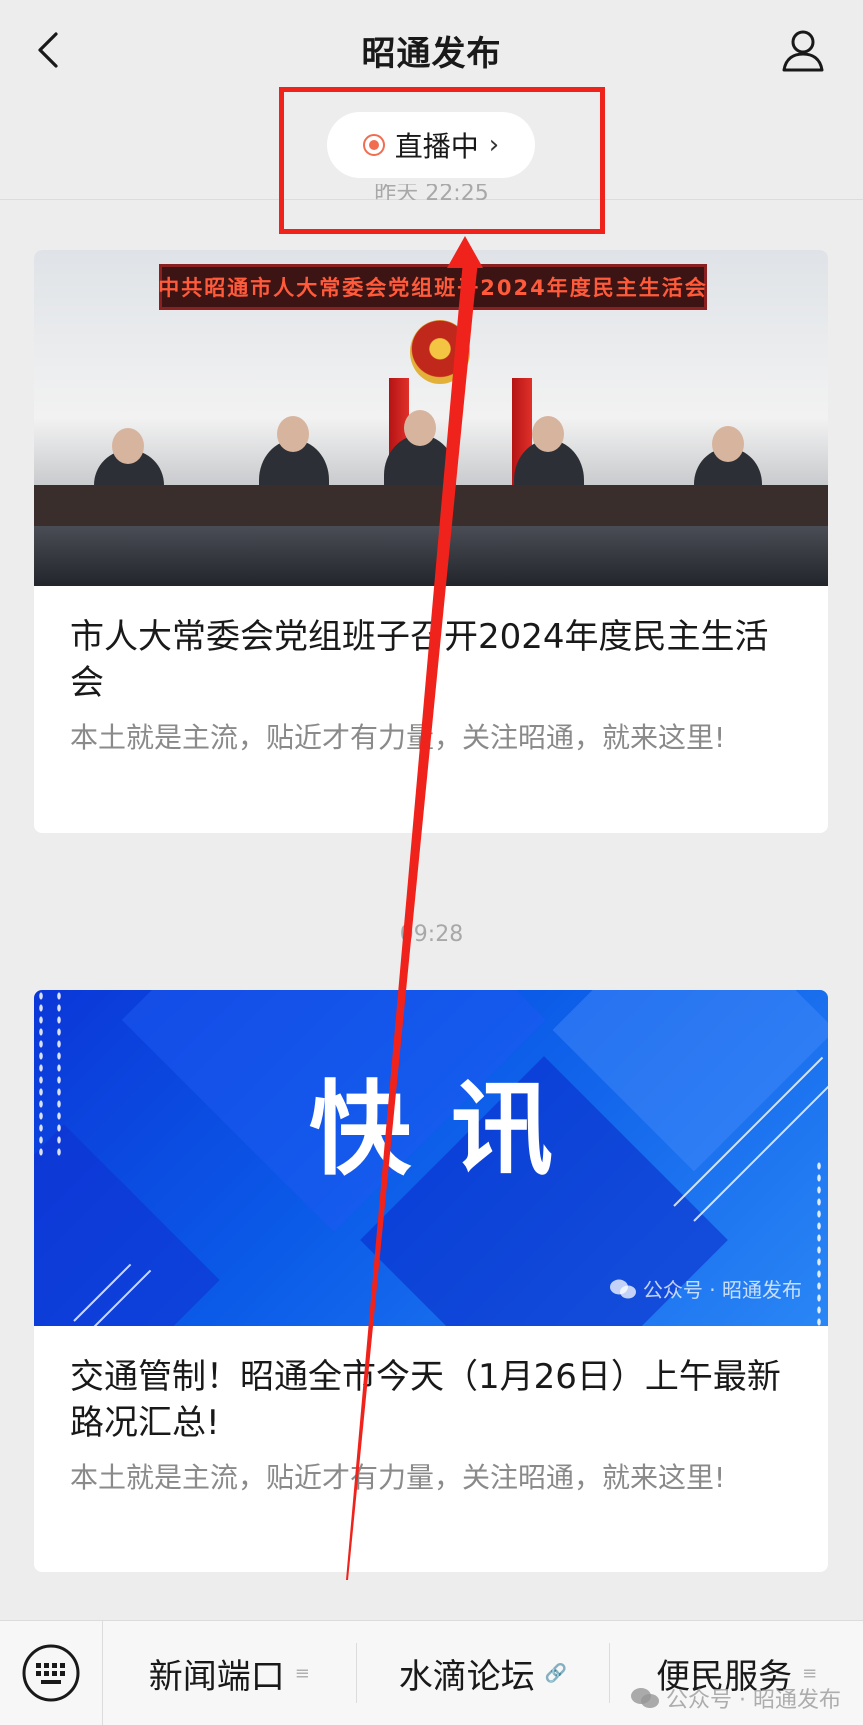  Describe the element at coordinates (440, 352) in the screenshot. I see `national-emblem-icon` at that location.